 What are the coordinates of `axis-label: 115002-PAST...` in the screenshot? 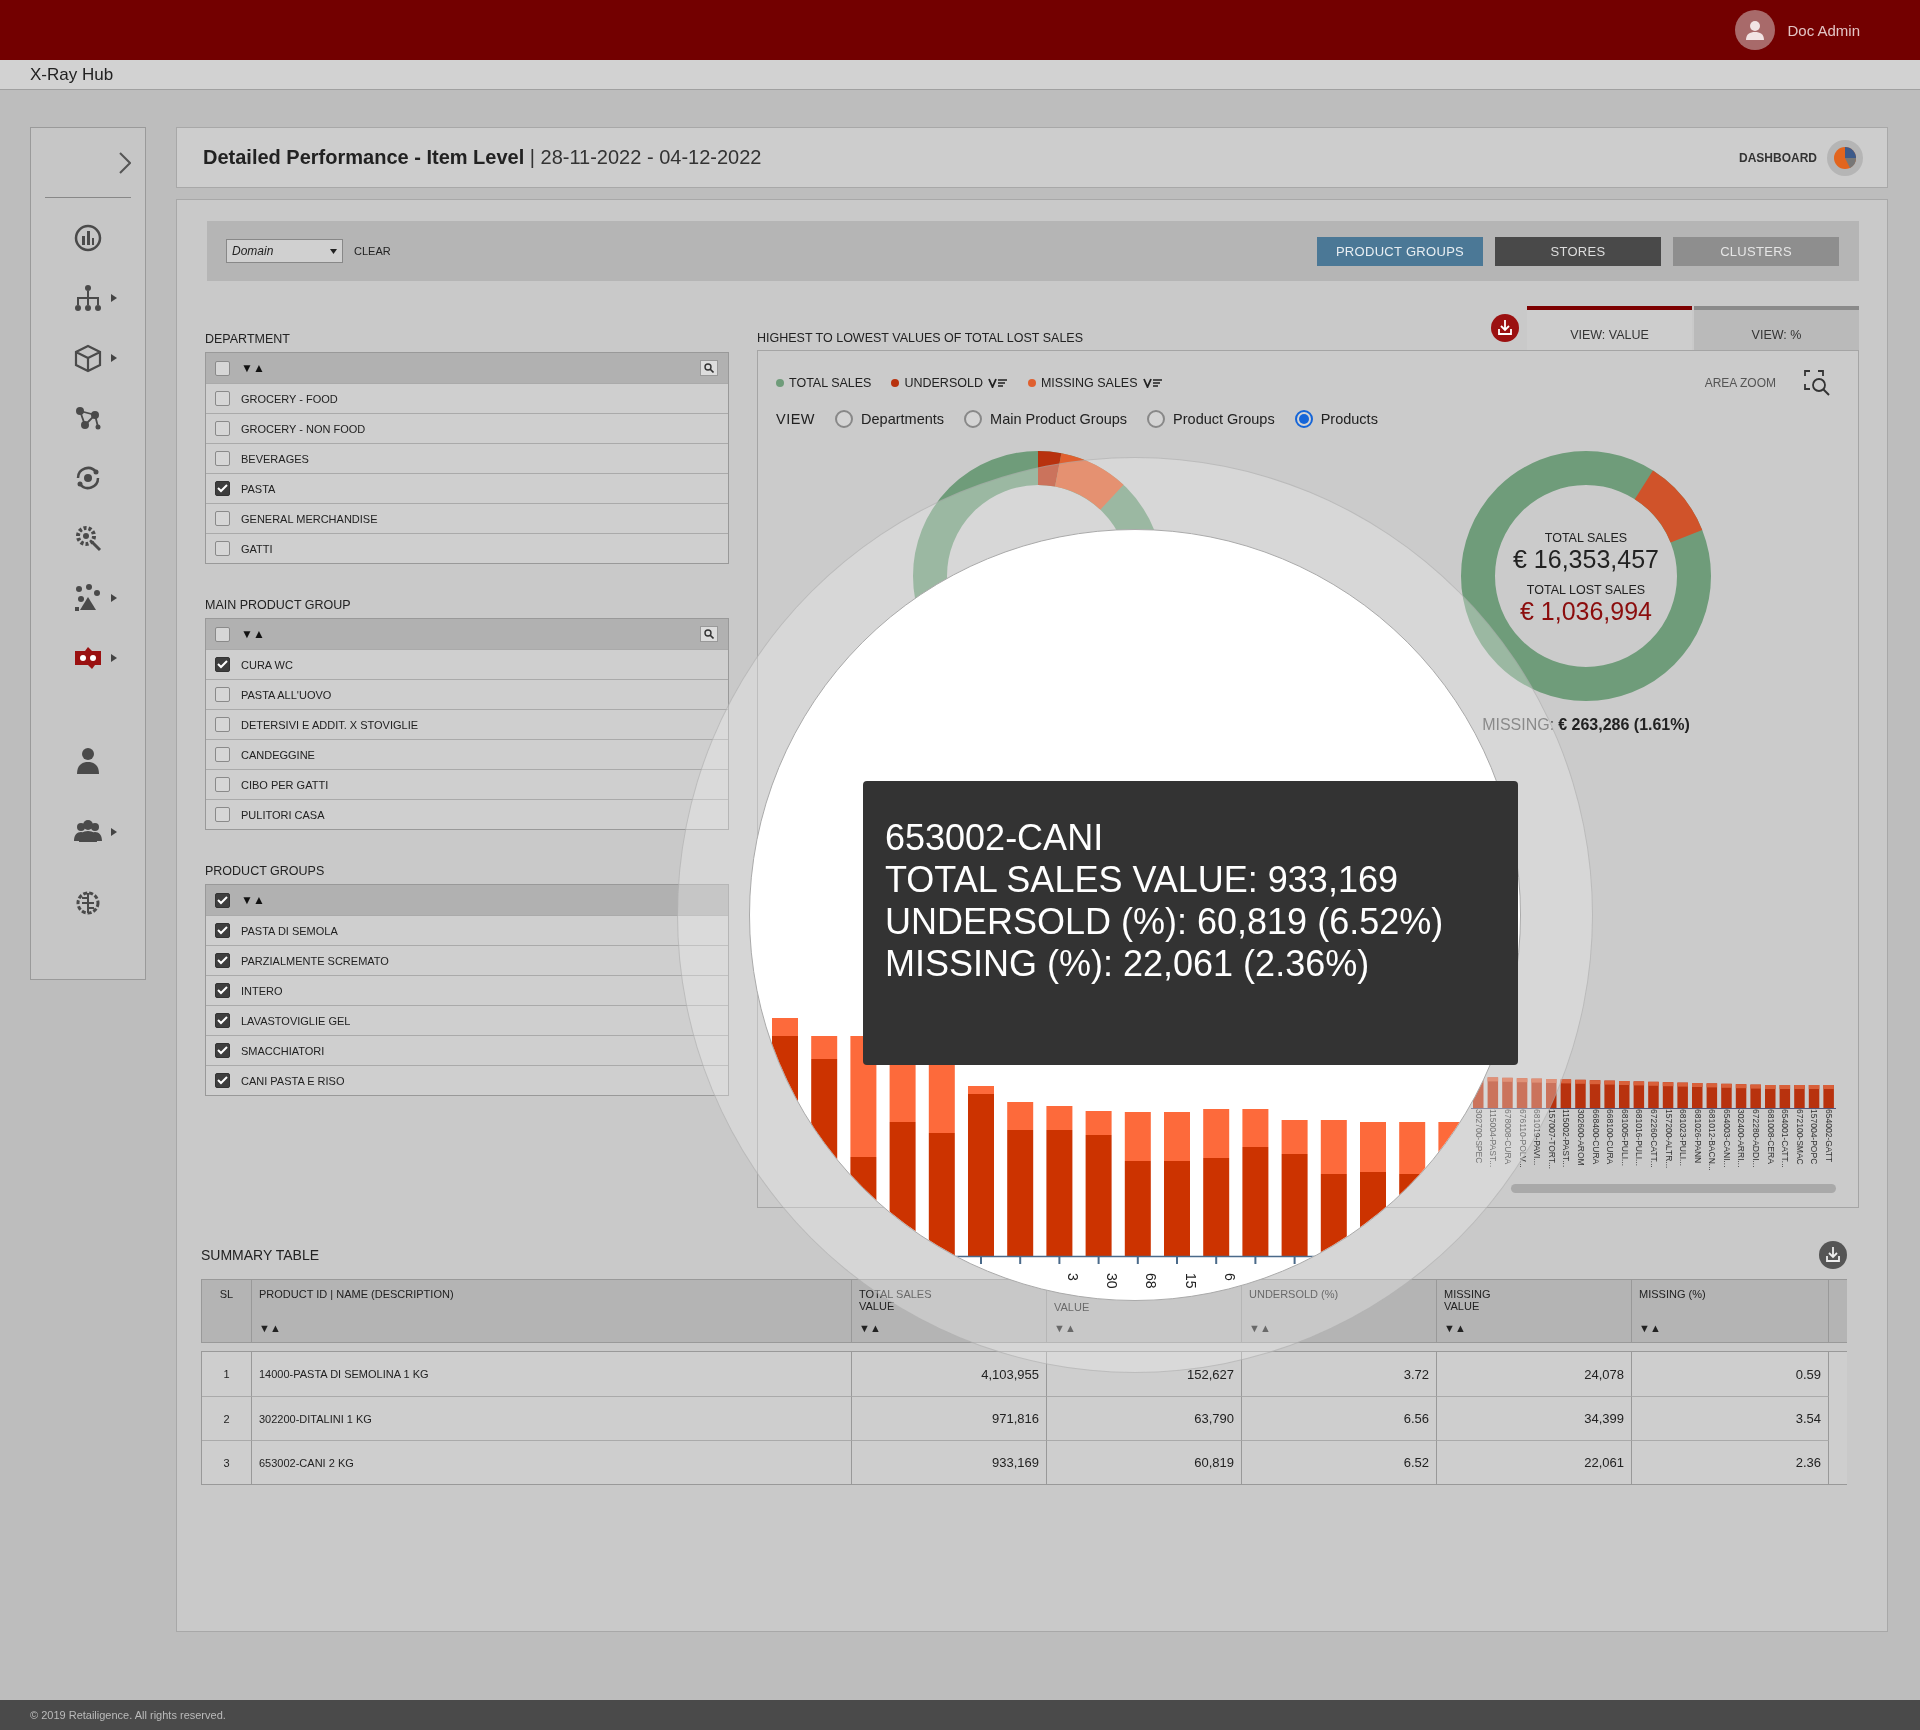 It's located at (1566, 1139).